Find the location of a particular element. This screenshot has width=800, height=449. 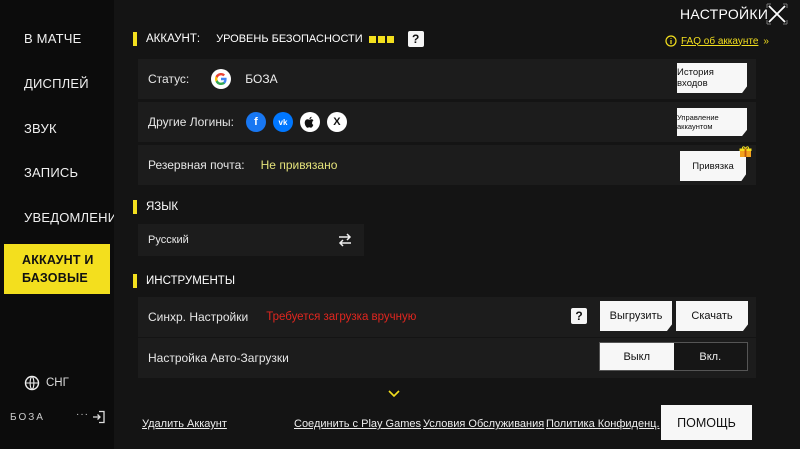

info-icon is located at coordinates (671, 41).